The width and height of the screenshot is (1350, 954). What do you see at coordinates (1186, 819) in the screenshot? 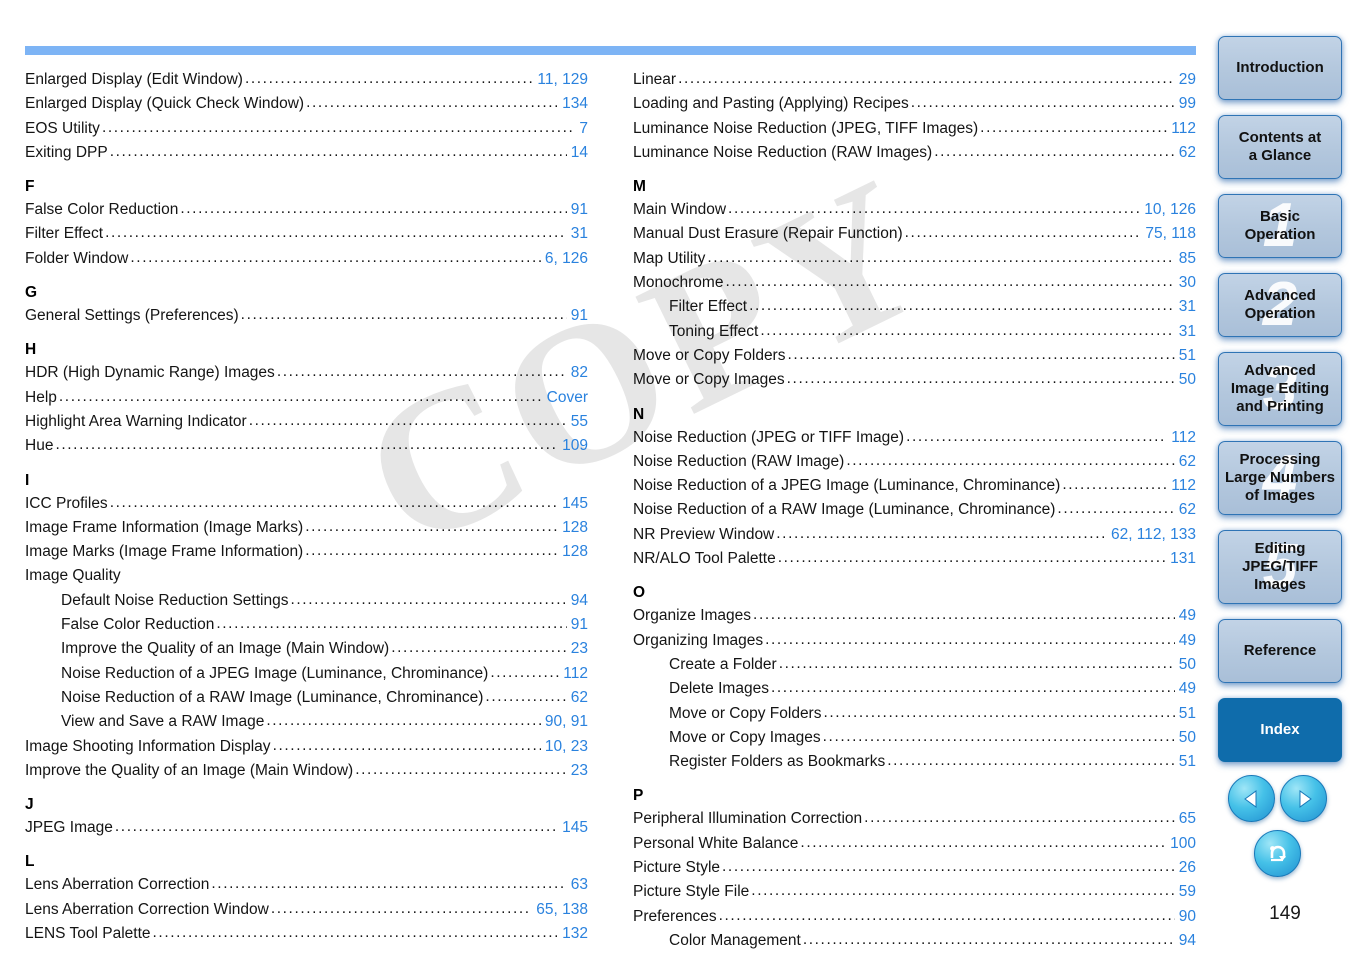
I see `index-entry-page-link: 65` at bounding box center [1186, 819].